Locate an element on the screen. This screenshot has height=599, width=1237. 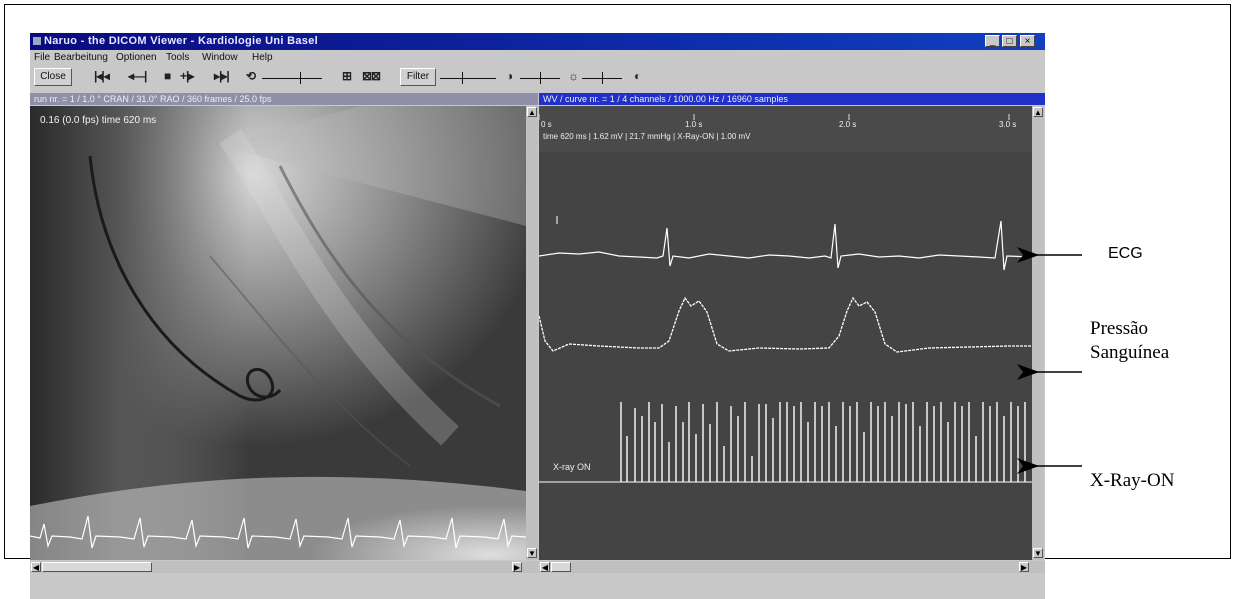
xray-annotation: X-Ray-ON is located at coordinates (1132, 480).